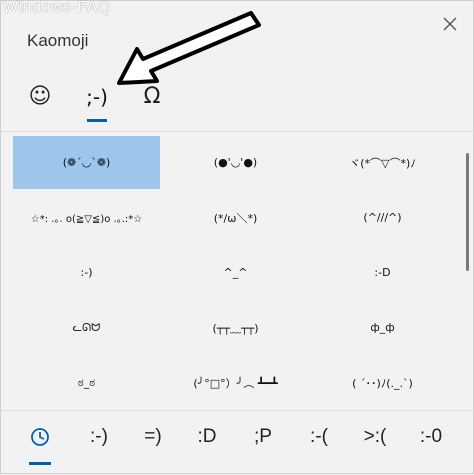 The image size is (474, 475). I want to click on recent-kaomoji: :-(, so click(319, 437).